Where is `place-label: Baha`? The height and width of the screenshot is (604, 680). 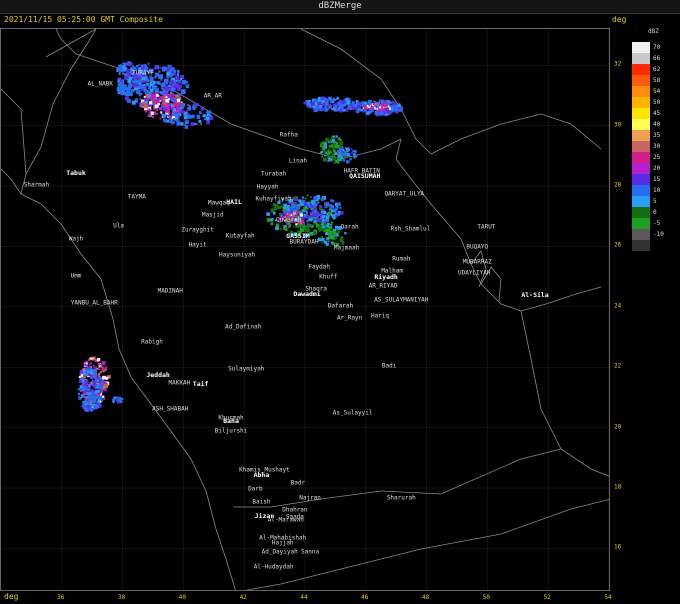
place-label: Baha is located at coordinates (231, 420).